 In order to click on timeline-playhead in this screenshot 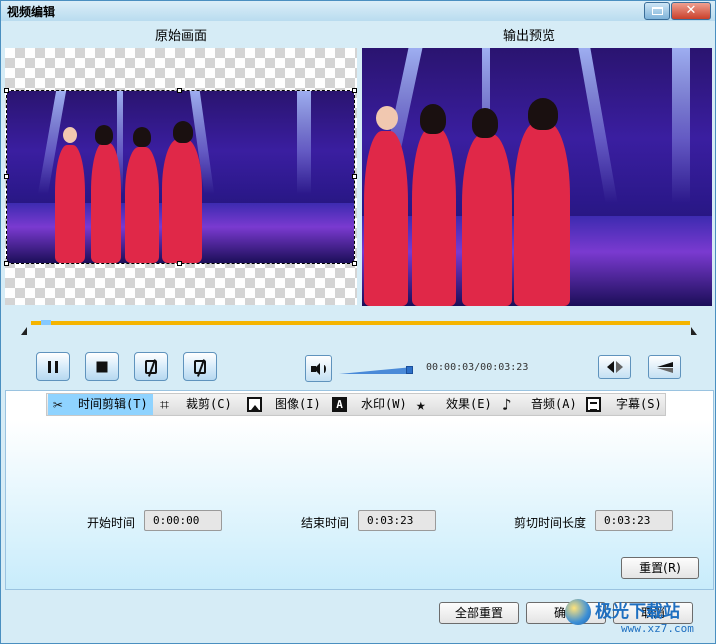, I will do `click(46, 322)`.